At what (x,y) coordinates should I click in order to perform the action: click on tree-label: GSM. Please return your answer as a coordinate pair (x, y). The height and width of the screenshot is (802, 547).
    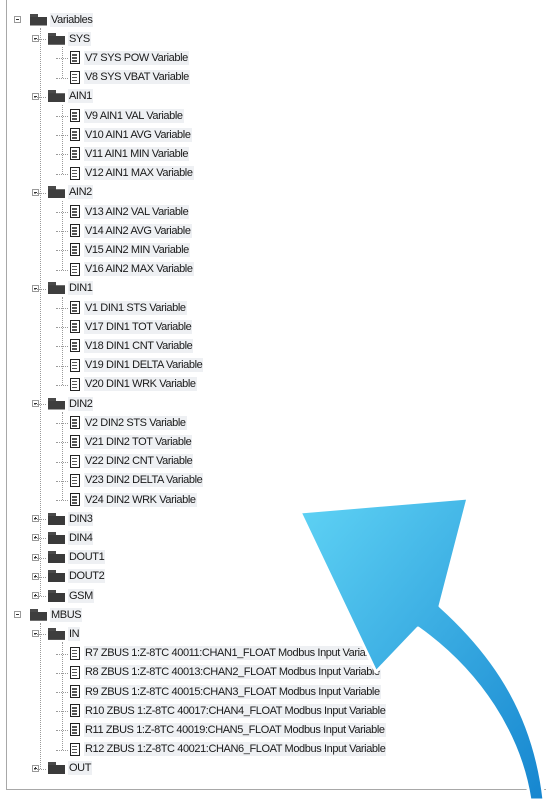
    Looking at the image, I should click on (81, 595).